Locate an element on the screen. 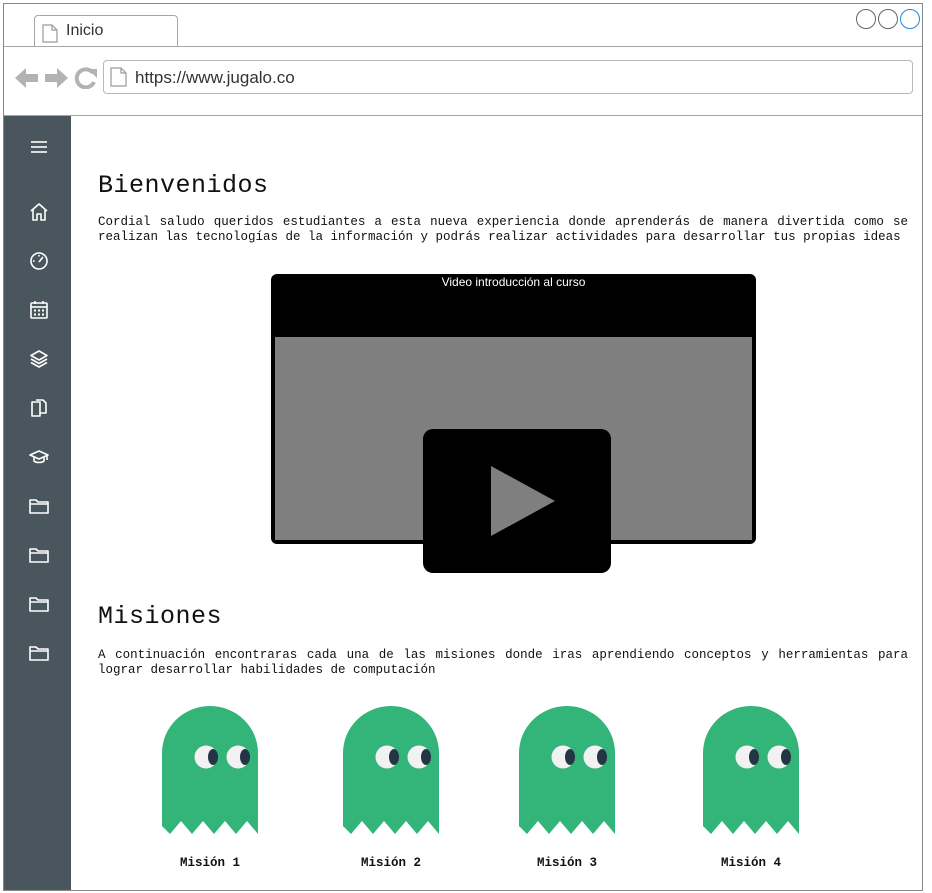 This screenshot has height=893, width=932. layers-icon is located at coordinates (39, 359).